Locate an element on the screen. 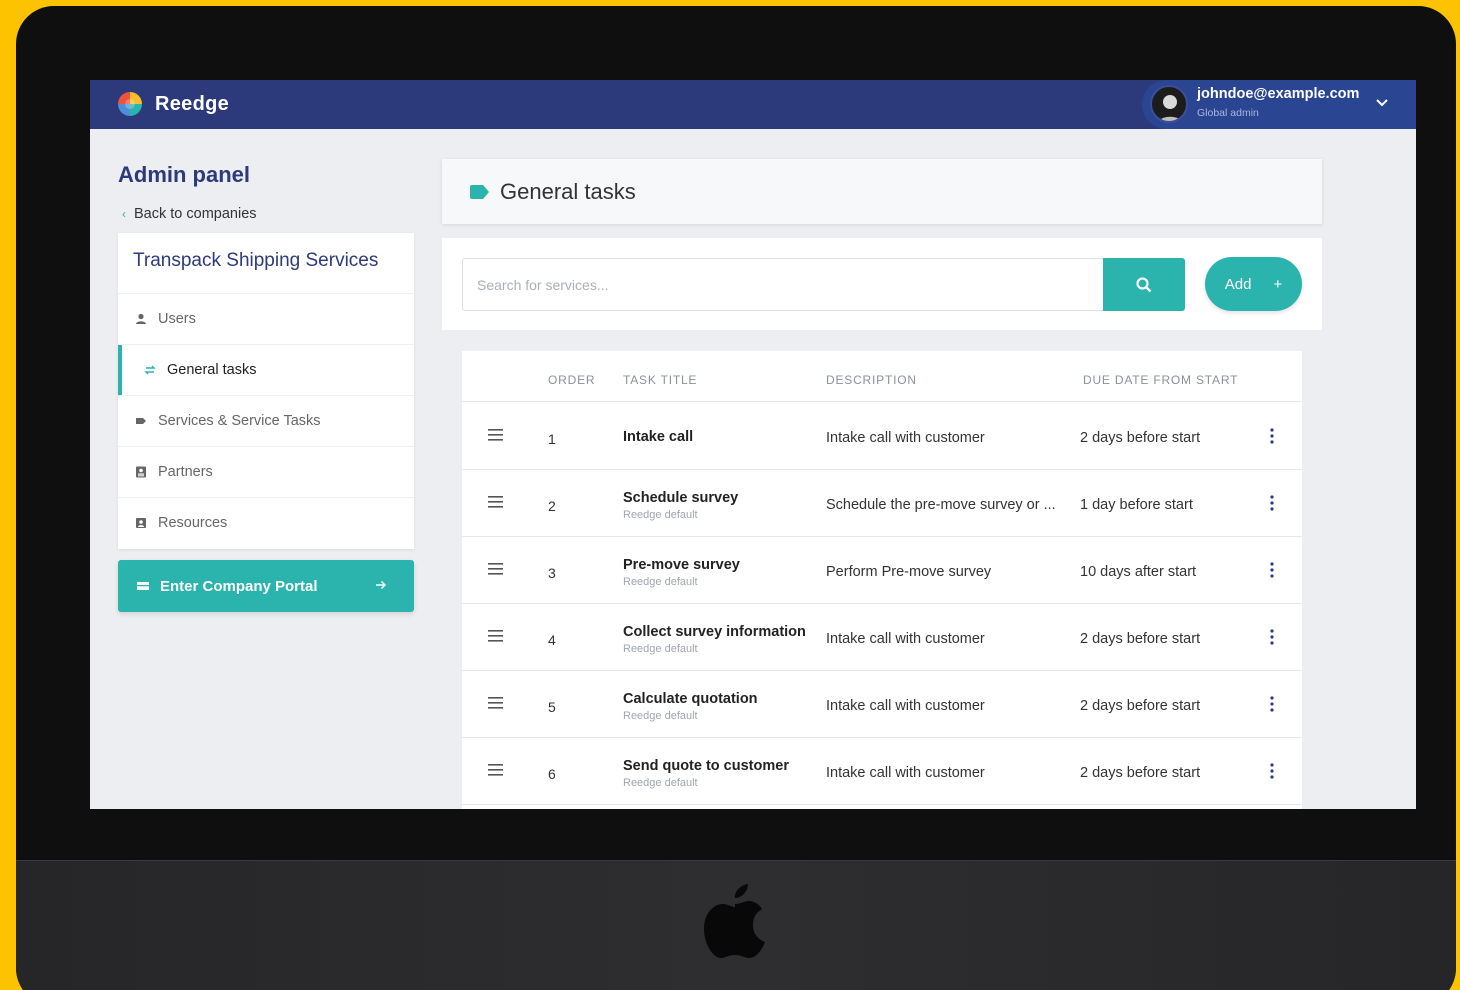 This screenshot has height=990, width=1460. column-header-task-title: TASK TITLE is located at coordinates (660, 380).